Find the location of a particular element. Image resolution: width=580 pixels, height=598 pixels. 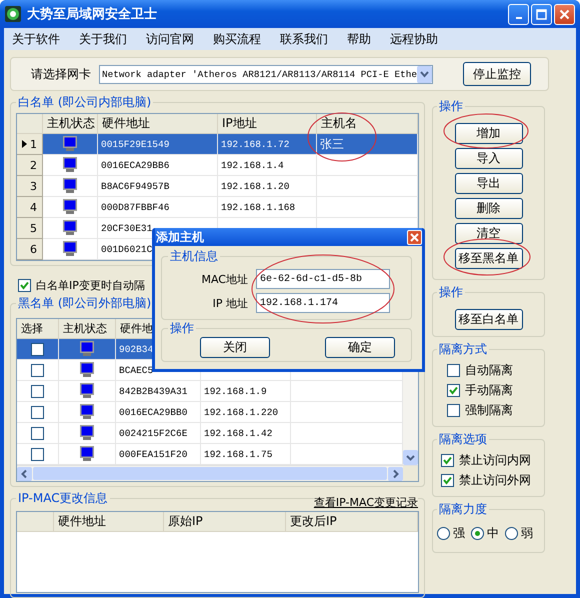

row-number: 4 is located at coordinates (33, 207).